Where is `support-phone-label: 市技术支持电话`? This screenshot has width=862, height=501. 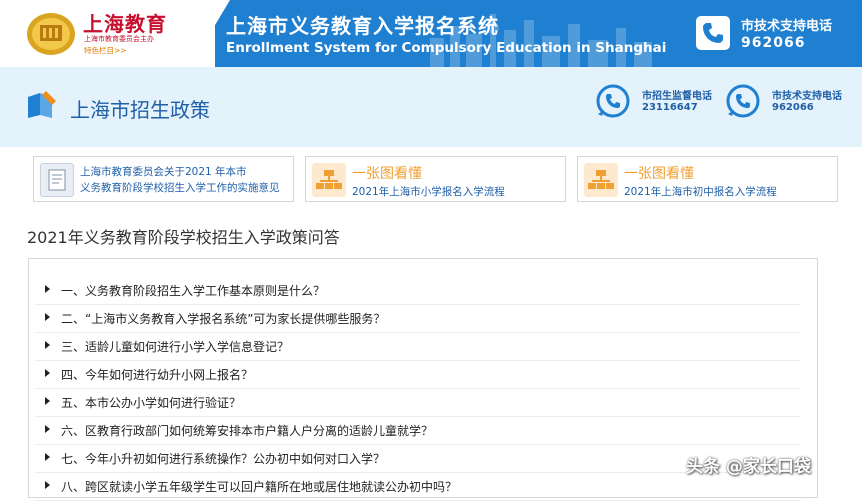
support-phone-label: 市技术支持电话 is located at coordinates (787, 26).